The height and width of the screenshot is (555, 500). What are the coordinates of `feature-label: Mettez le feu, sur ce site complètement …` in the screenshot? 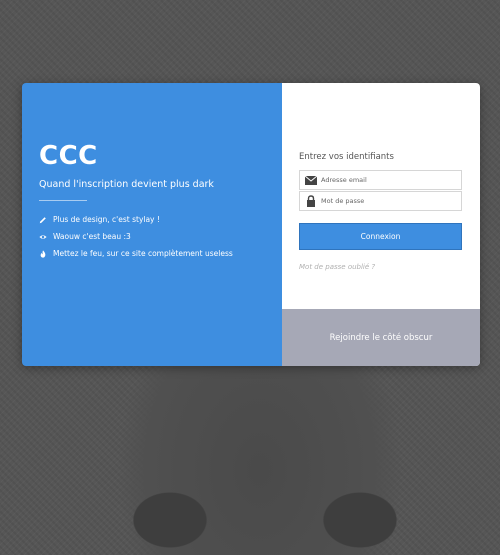 It's located at (143, 253).